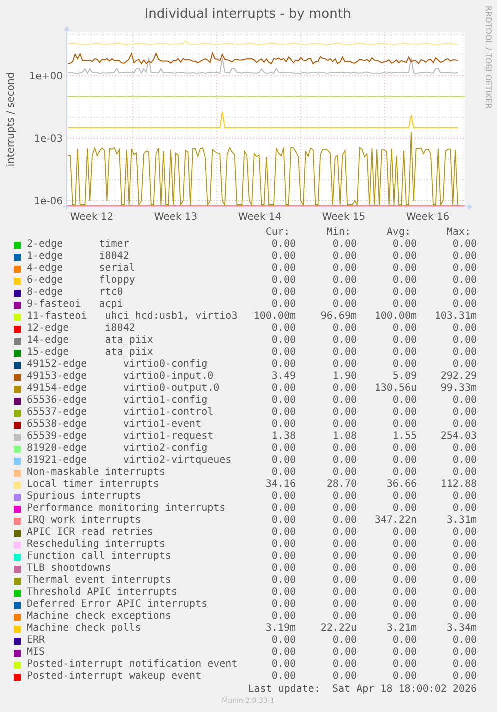 Image resolution: width=497 pixels, height=712 pixels. Describe the element at coordinates (458, 389) in the screenshot. I see `value-text: 99.33m` at that location.